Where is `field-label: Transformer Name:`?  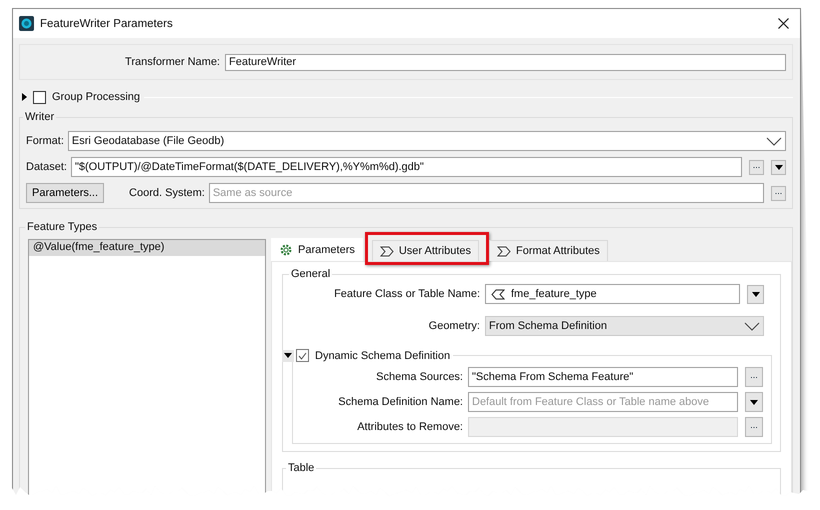
field-label: Transformer Name: is located at coordinates (172, 62).